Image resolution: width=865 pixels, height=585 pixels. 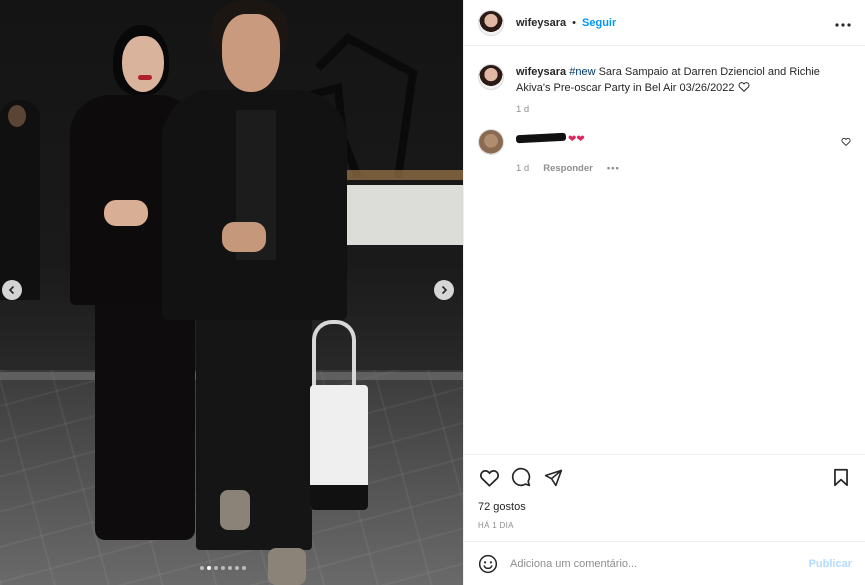 What do you see at coordinates (568, 168) in the screenshot?
I see `reply-button: Responder` at bounding box center [568, 168].